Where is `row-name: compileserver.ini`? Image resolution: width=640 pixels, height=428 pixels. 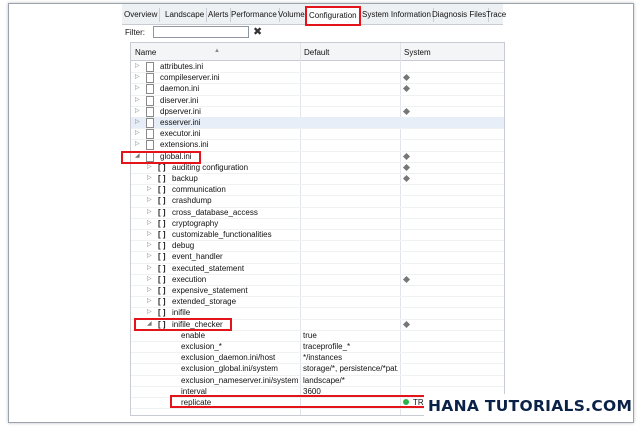
row-name: compileserver.ini is located at coordinates (190, 78).